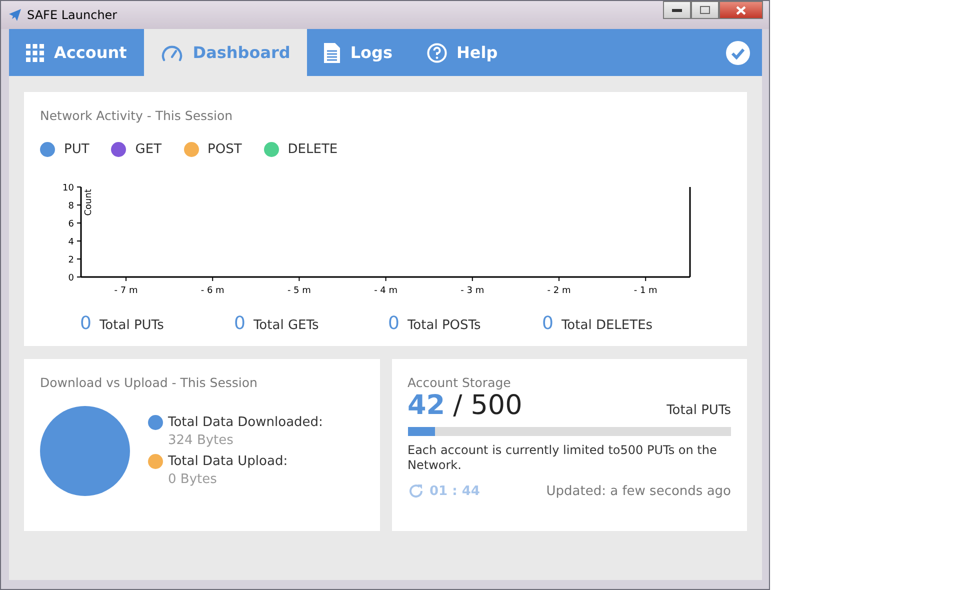 The image size is (960, 590). I want to click on minimize-button, so click(677, 10).